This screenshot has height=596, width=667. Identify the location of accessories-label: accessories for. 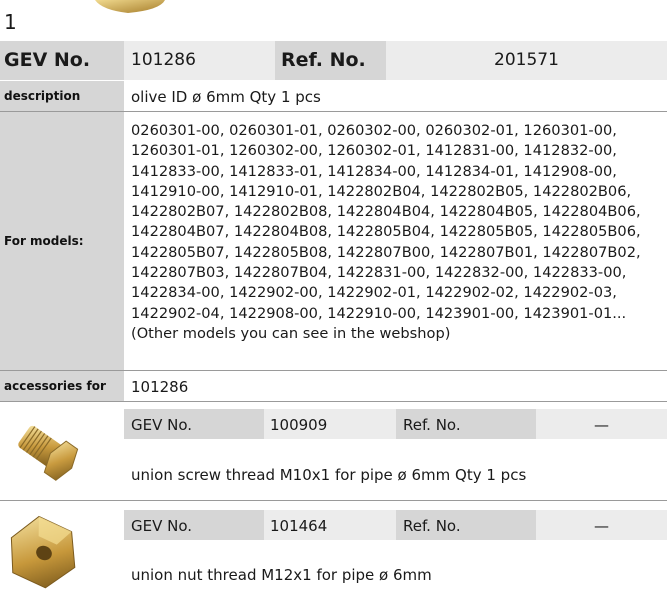
(55, 386).